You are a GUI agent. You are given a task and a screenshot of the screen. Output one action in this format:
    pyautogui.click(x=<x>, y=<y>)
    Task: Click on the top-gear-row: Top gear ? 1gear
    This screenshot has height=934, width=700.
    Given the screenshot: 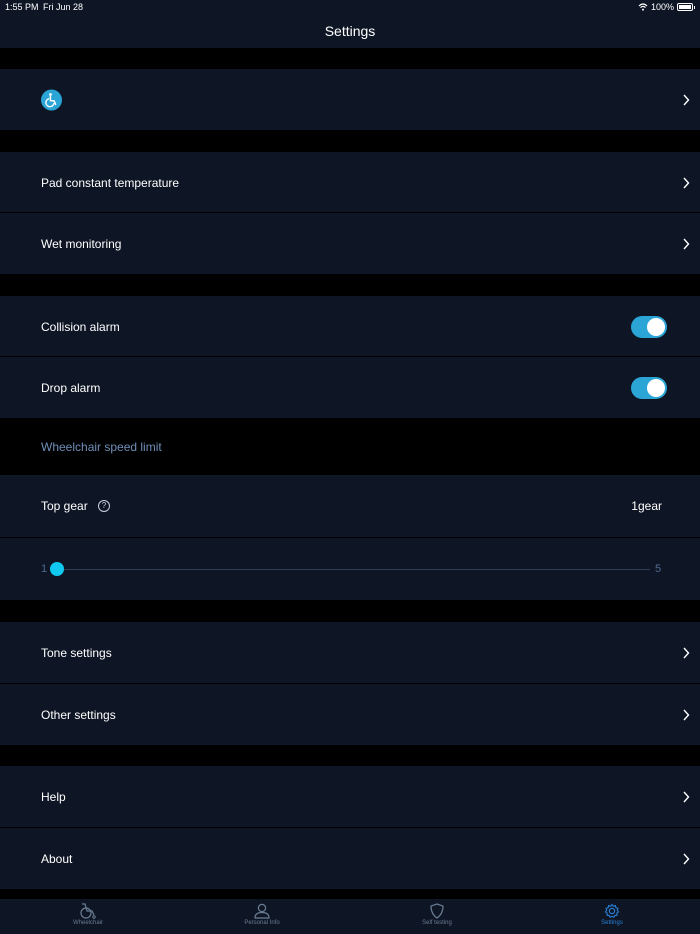 What is the action you would take?
    pyautogui.click(x=350, y=506)
    